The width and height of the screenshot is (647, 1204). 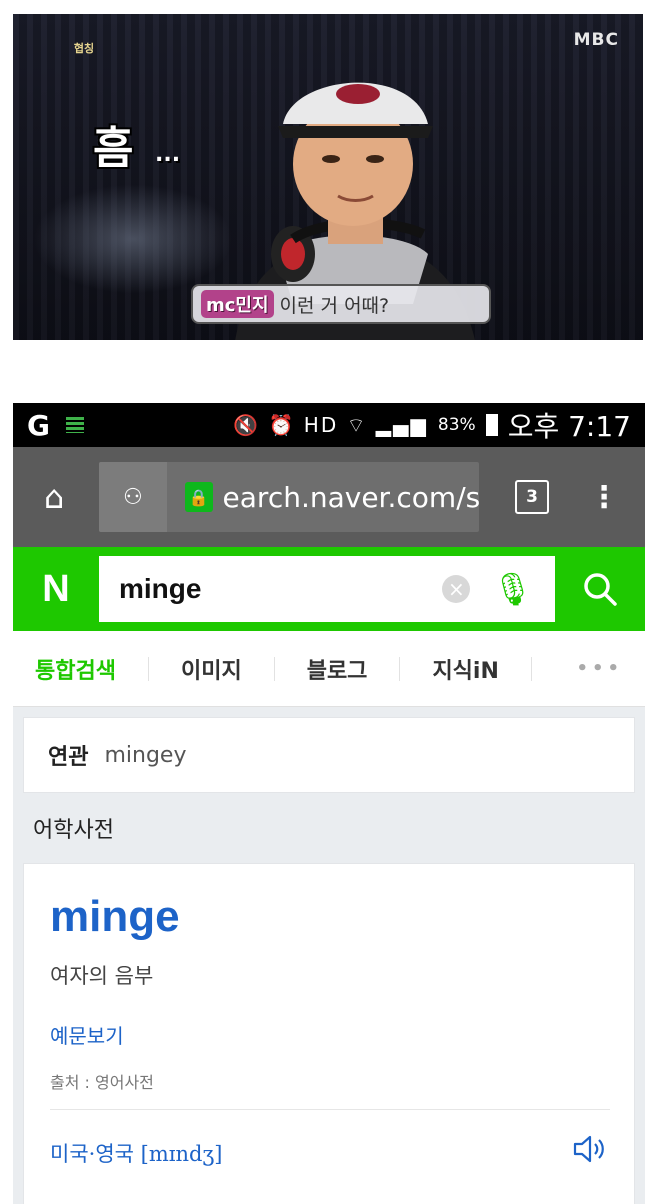 What do you see at coordinates (456, 425) in the screenshot?
I see `battery-percent: 83%` at bounding box center [456, 425].